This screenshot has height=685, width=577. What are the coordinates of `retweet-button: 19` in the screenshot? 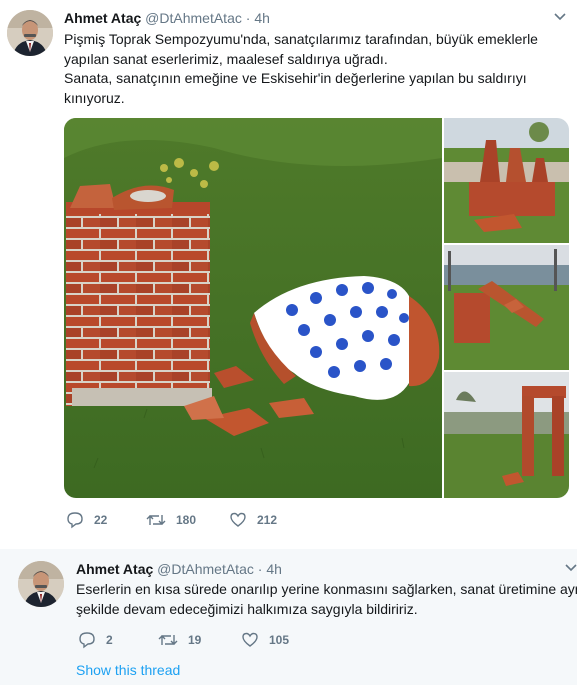 It's located at (199, 640).